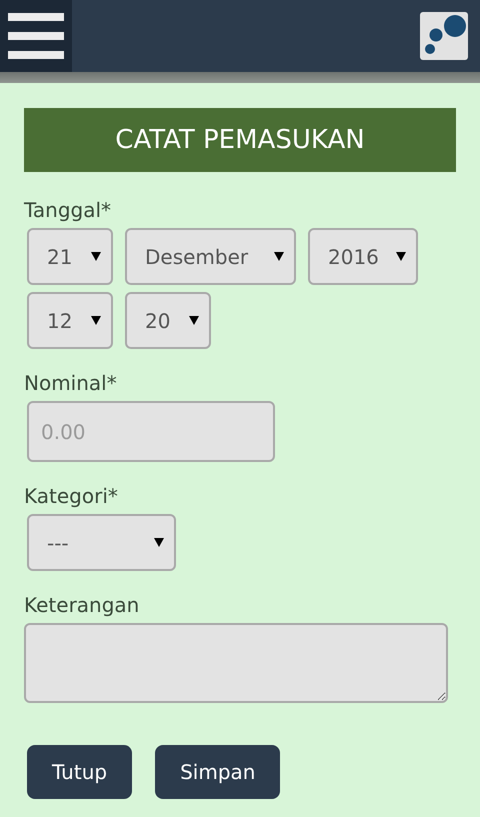 The width and height of the screenshot is (480, 817). I want to click on field-label: Nominal*, so click(71, 383).